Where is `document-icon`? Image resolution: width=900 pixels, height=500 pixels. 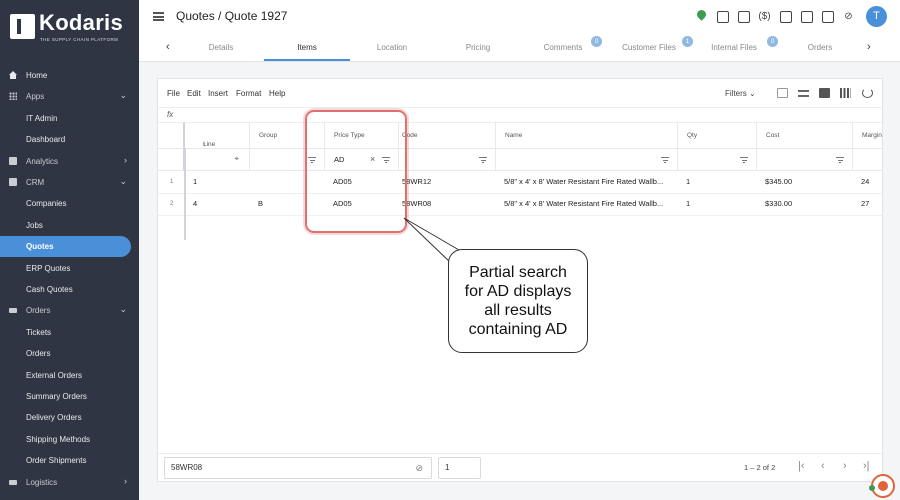
document-icon is located at coordinates (827, 16).